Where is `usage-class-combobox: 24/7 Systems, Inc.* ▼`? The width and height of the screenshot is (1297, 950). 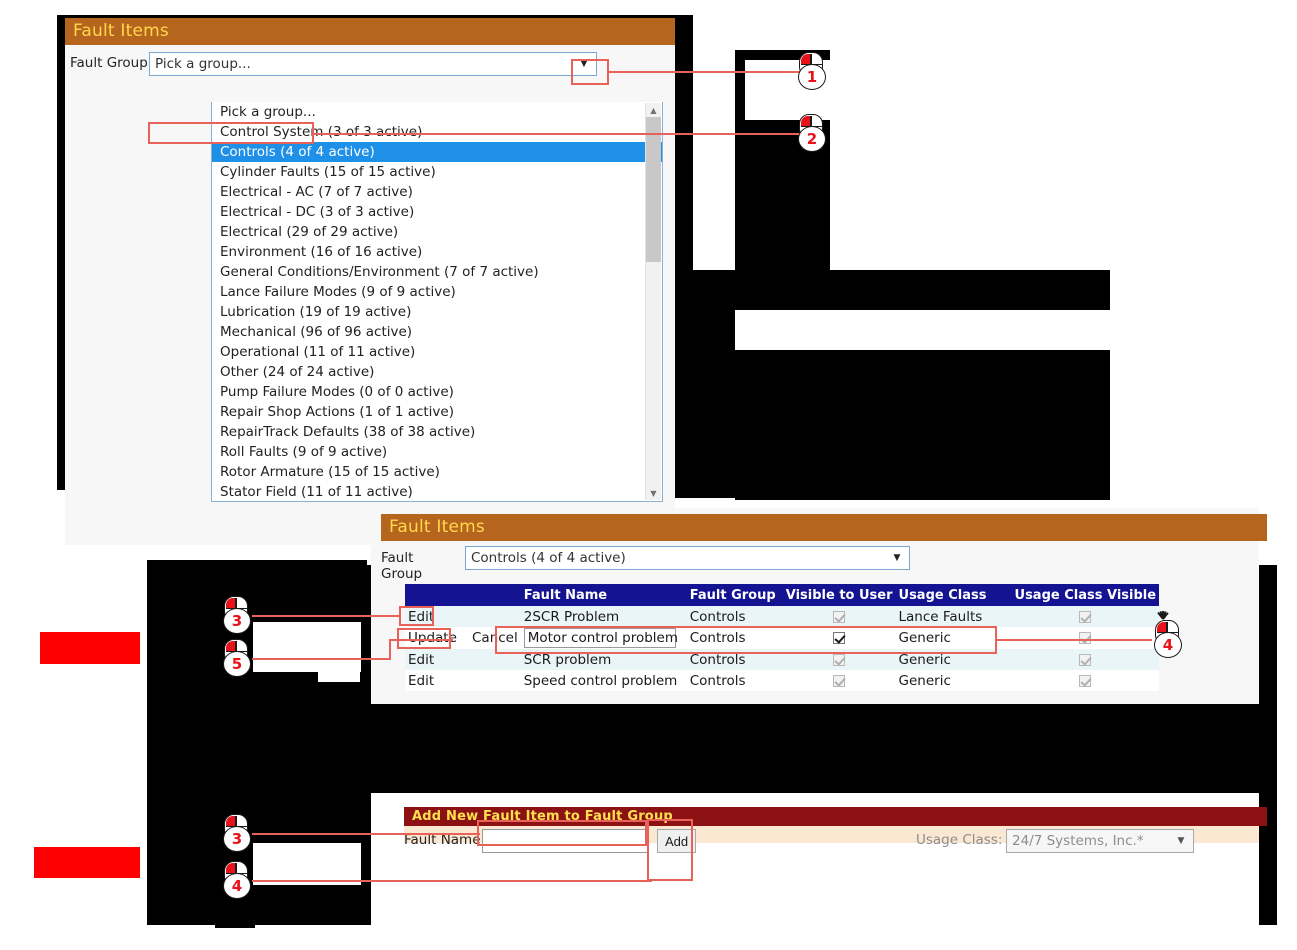
usage-class-combobox: 24/7 Systems, Inc.* ▼ is located at coordinates (1100, 841).